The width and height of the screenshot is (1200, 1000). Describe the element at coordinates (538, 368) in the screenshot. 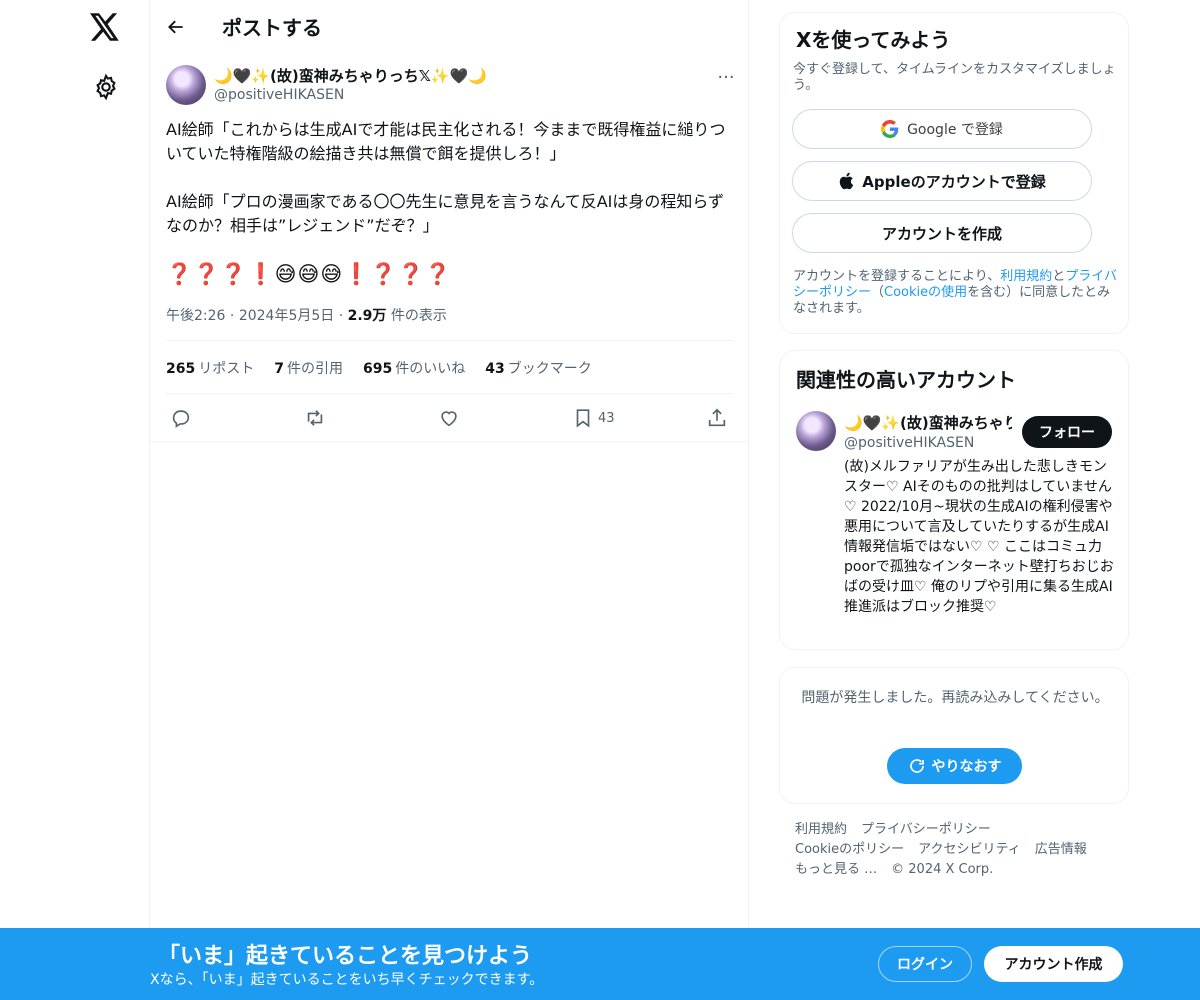

I see `stat-bookmarks: 43 ブックマーク` at that location.